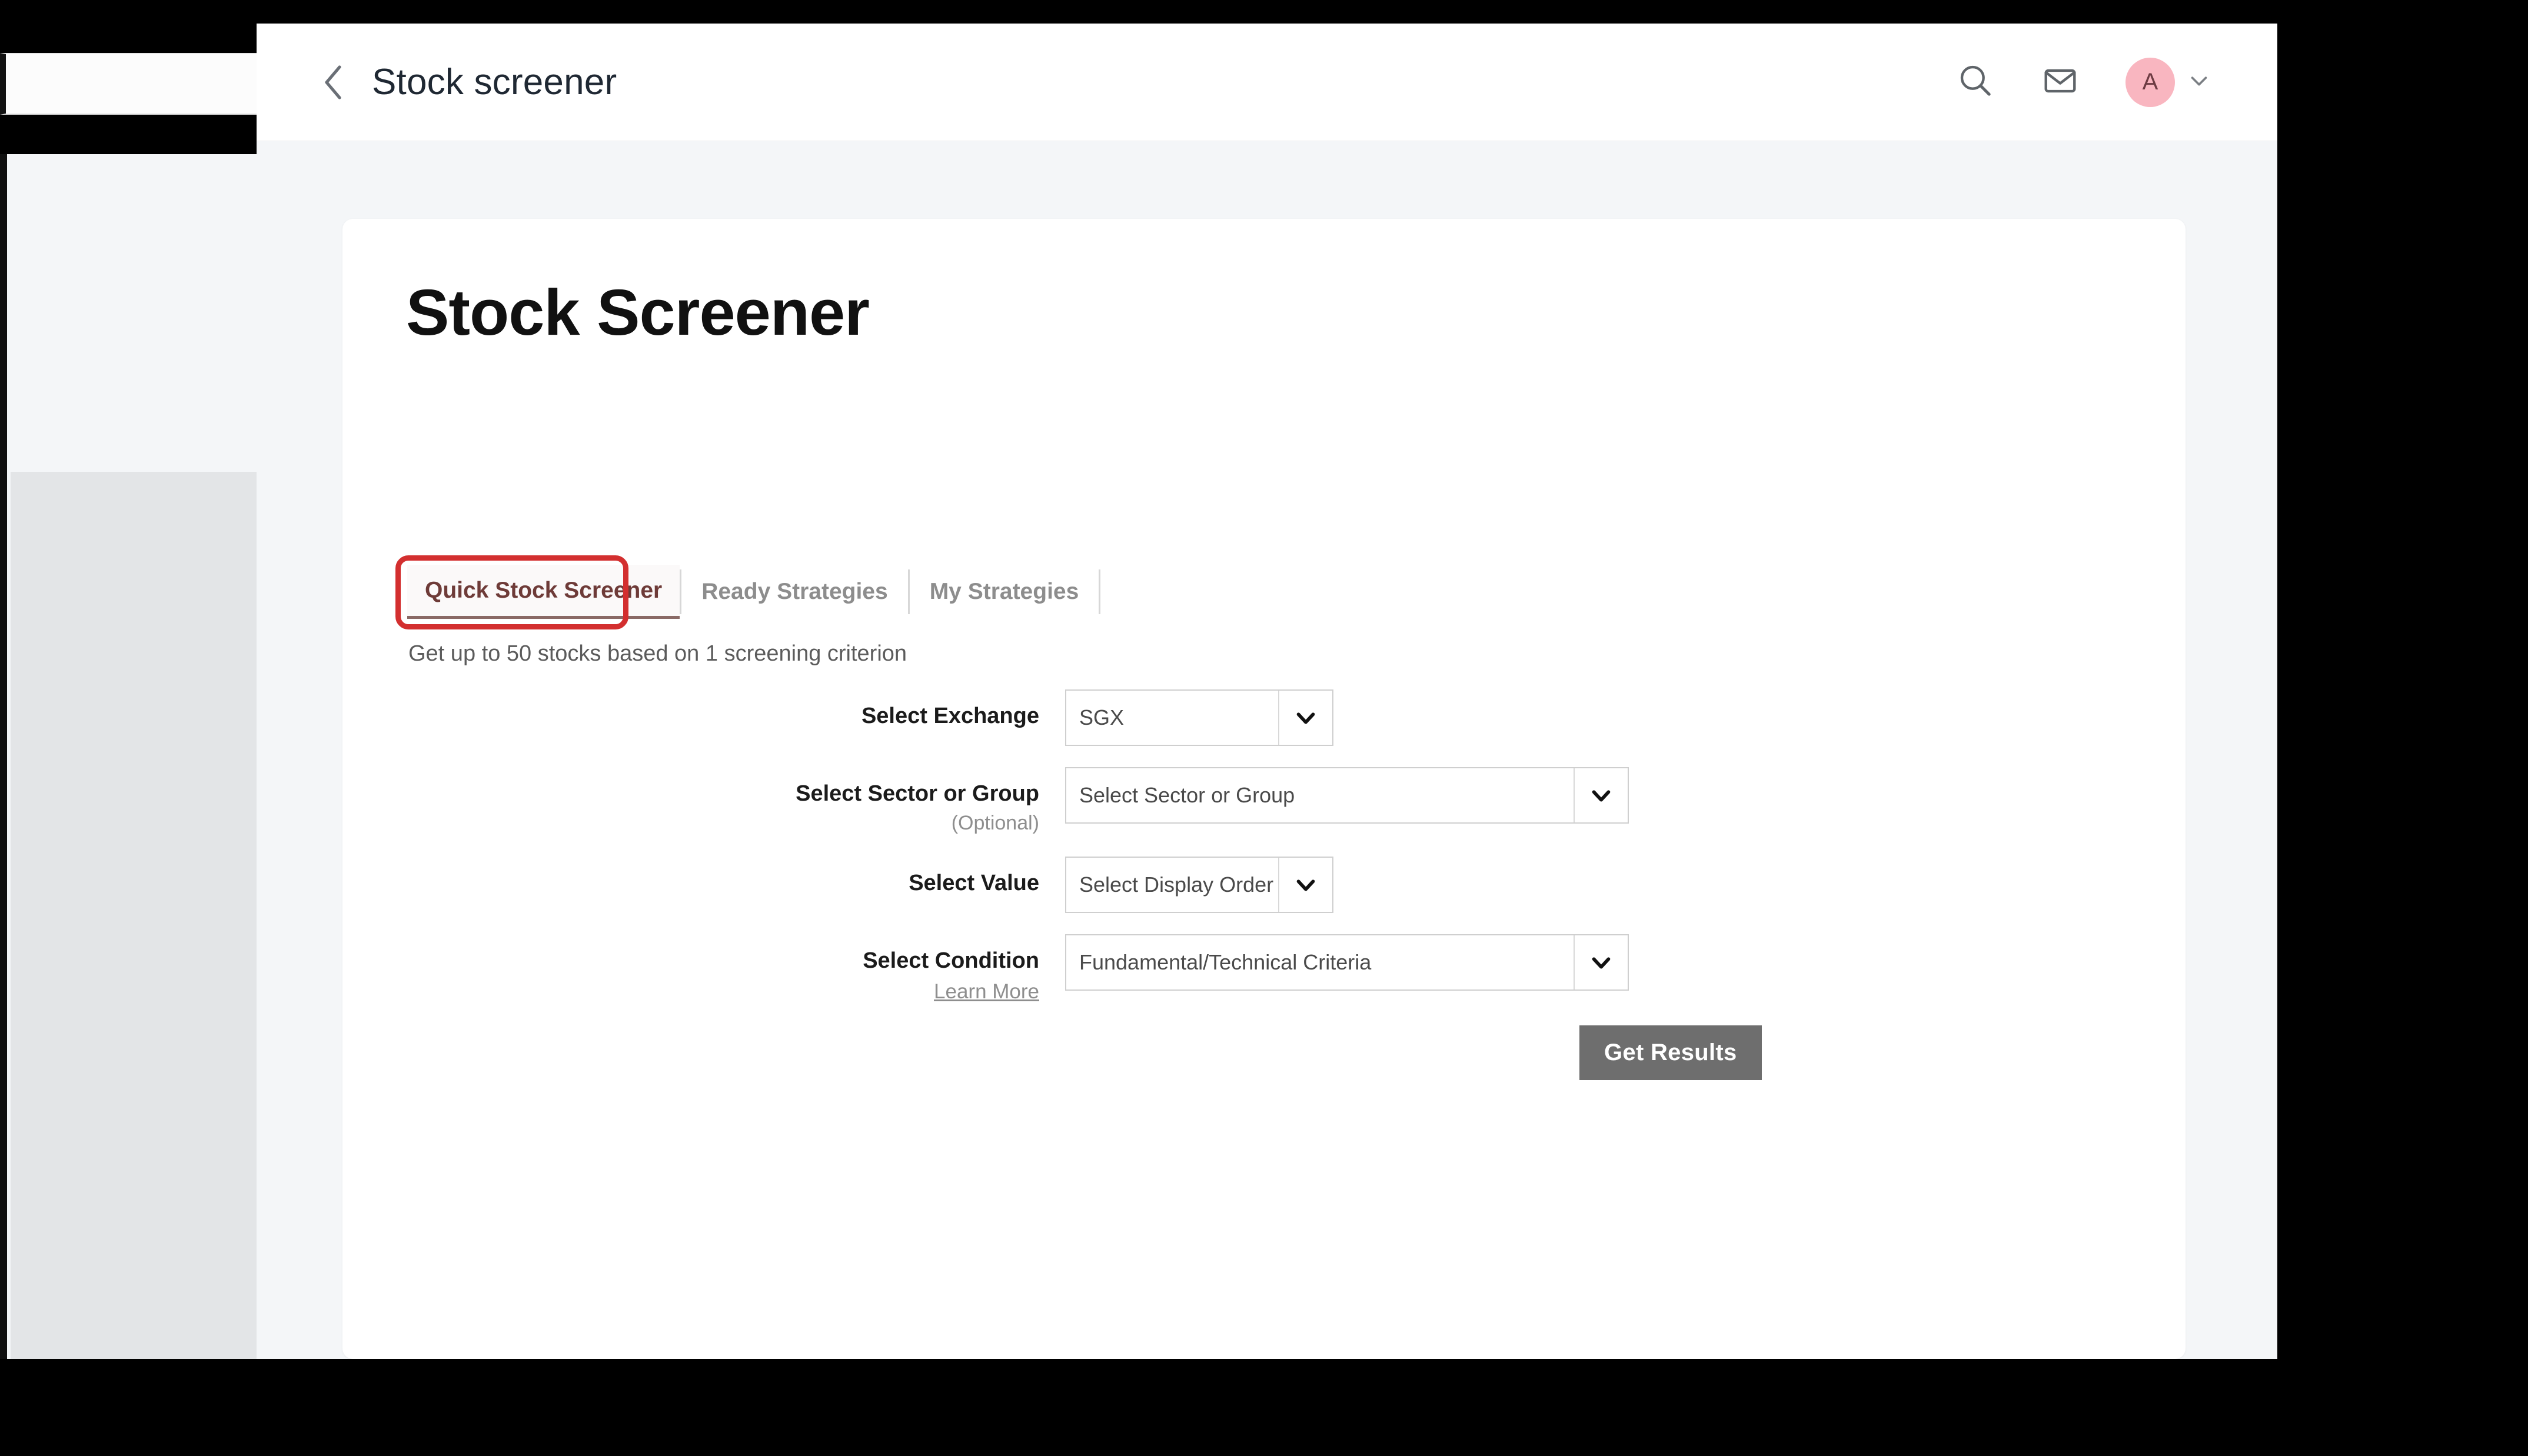 The width and height of the screenshot is (2528, 1456). Describe the element at coordinates (638, 312) in the screenshot. I see `page-title: Stock Screener` at that location.